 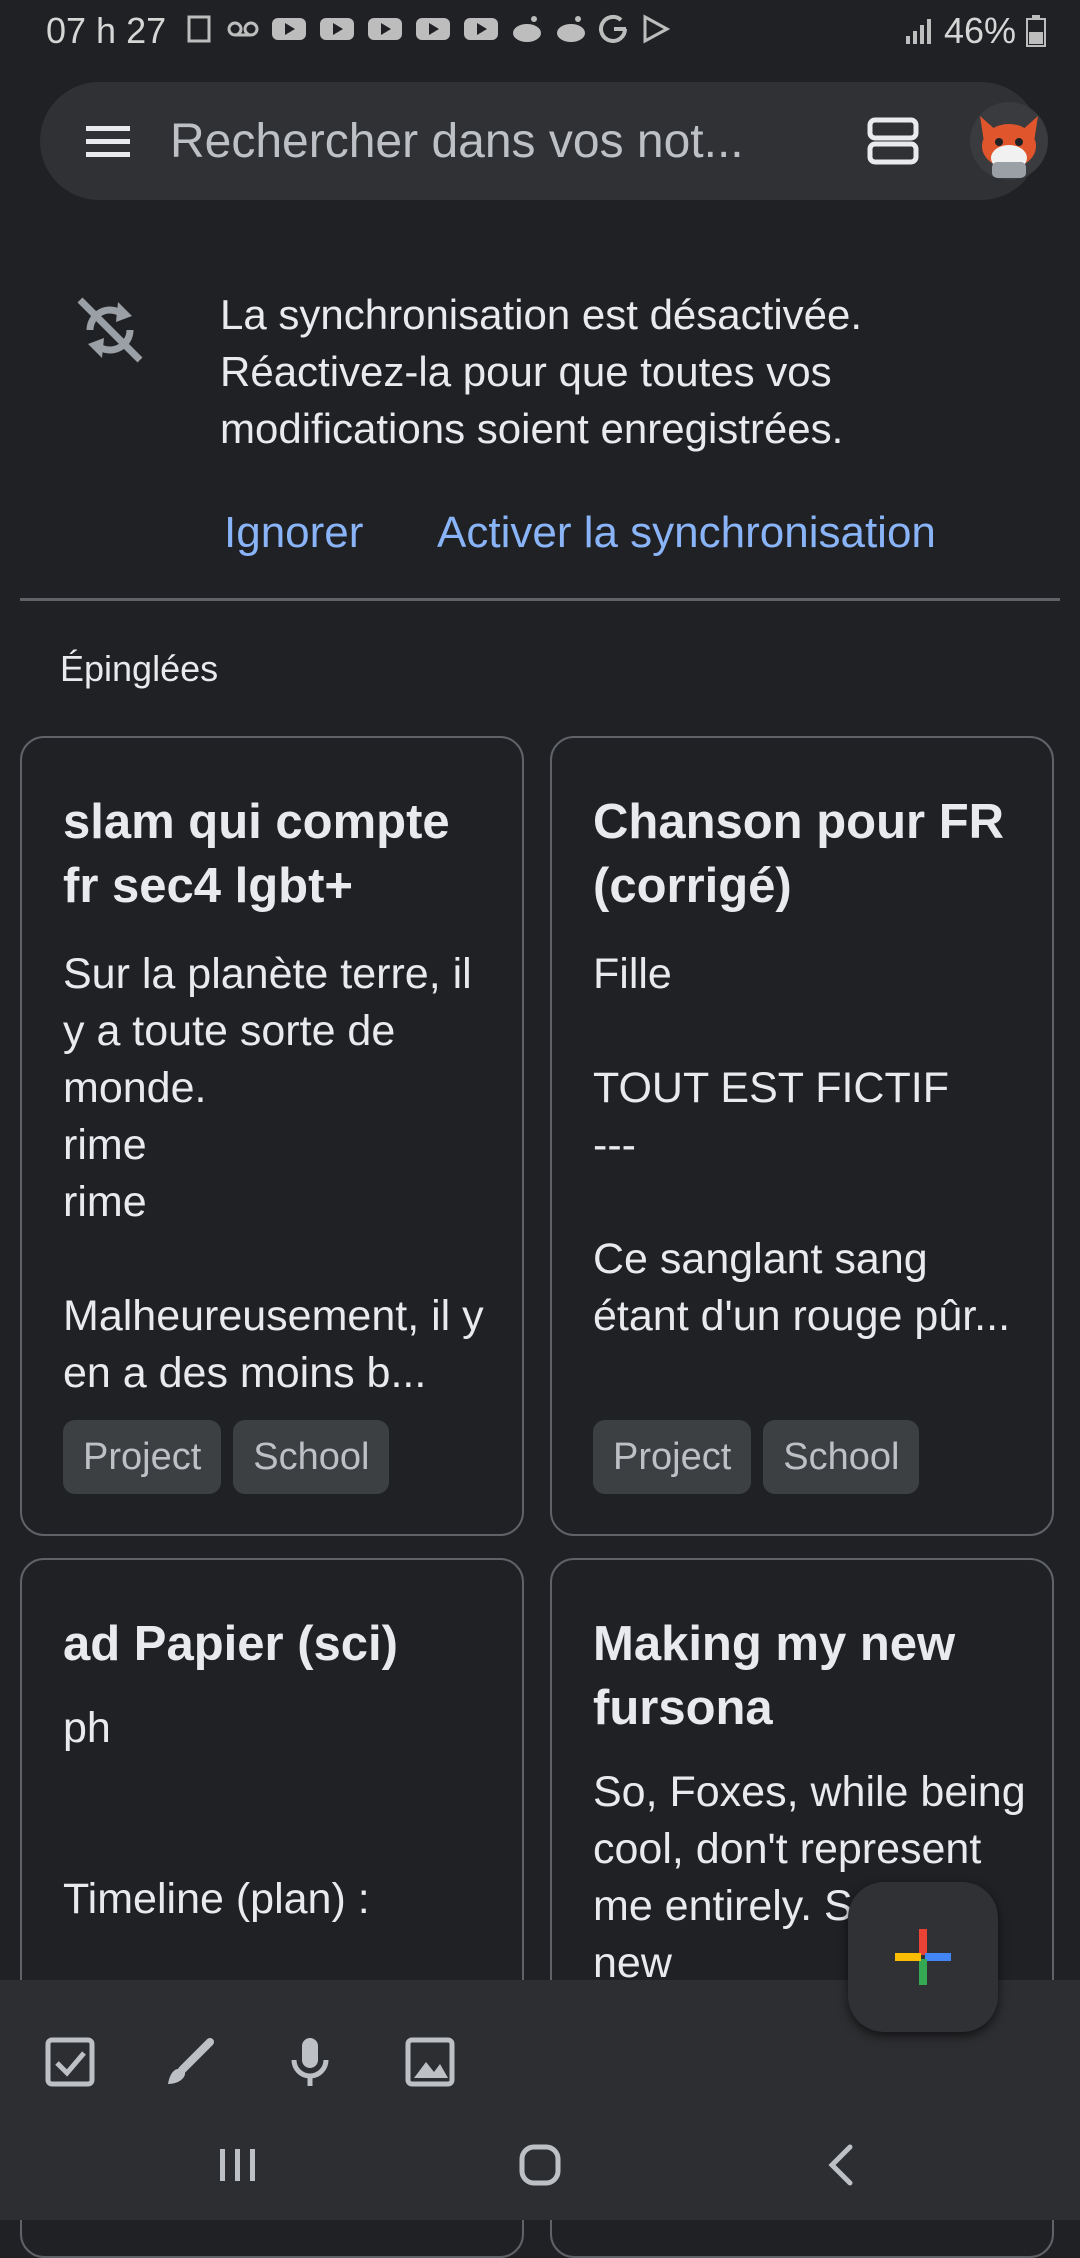 I want to click on note-title: slam qui compte fr sec4 lgbt+, so click(x=256, y=854).